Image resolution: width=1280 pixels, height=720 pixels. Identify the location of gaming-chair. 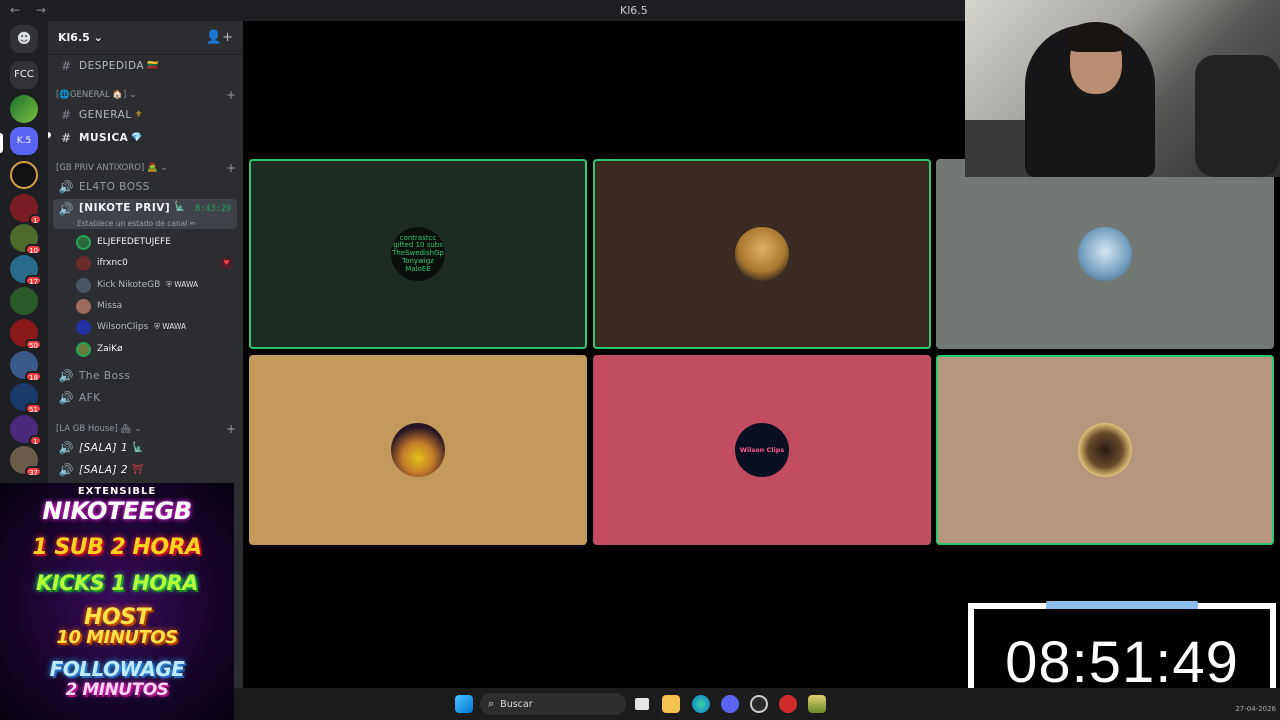
(1237, 116).